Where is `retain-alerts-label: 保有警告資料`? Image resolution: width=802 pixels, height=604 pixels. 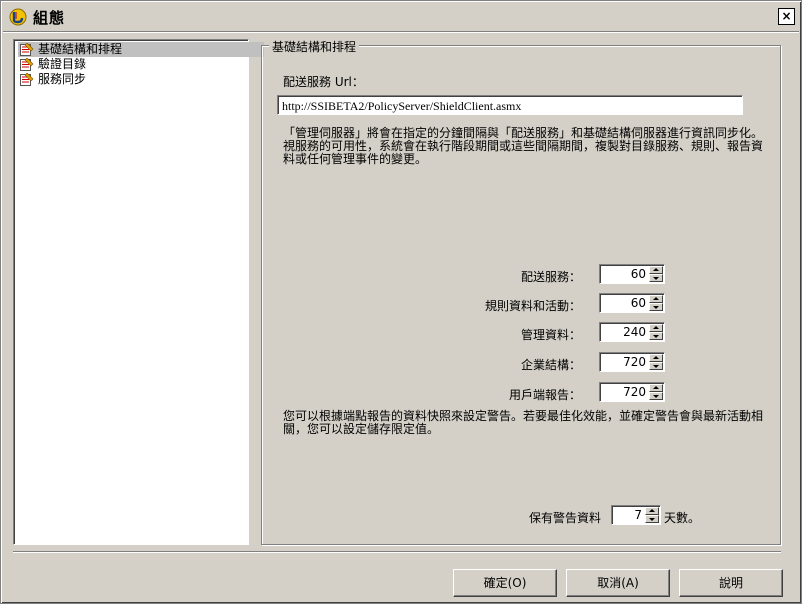 retain-alerts-label: 保有警告資料 is located at coordinates (565, 518).